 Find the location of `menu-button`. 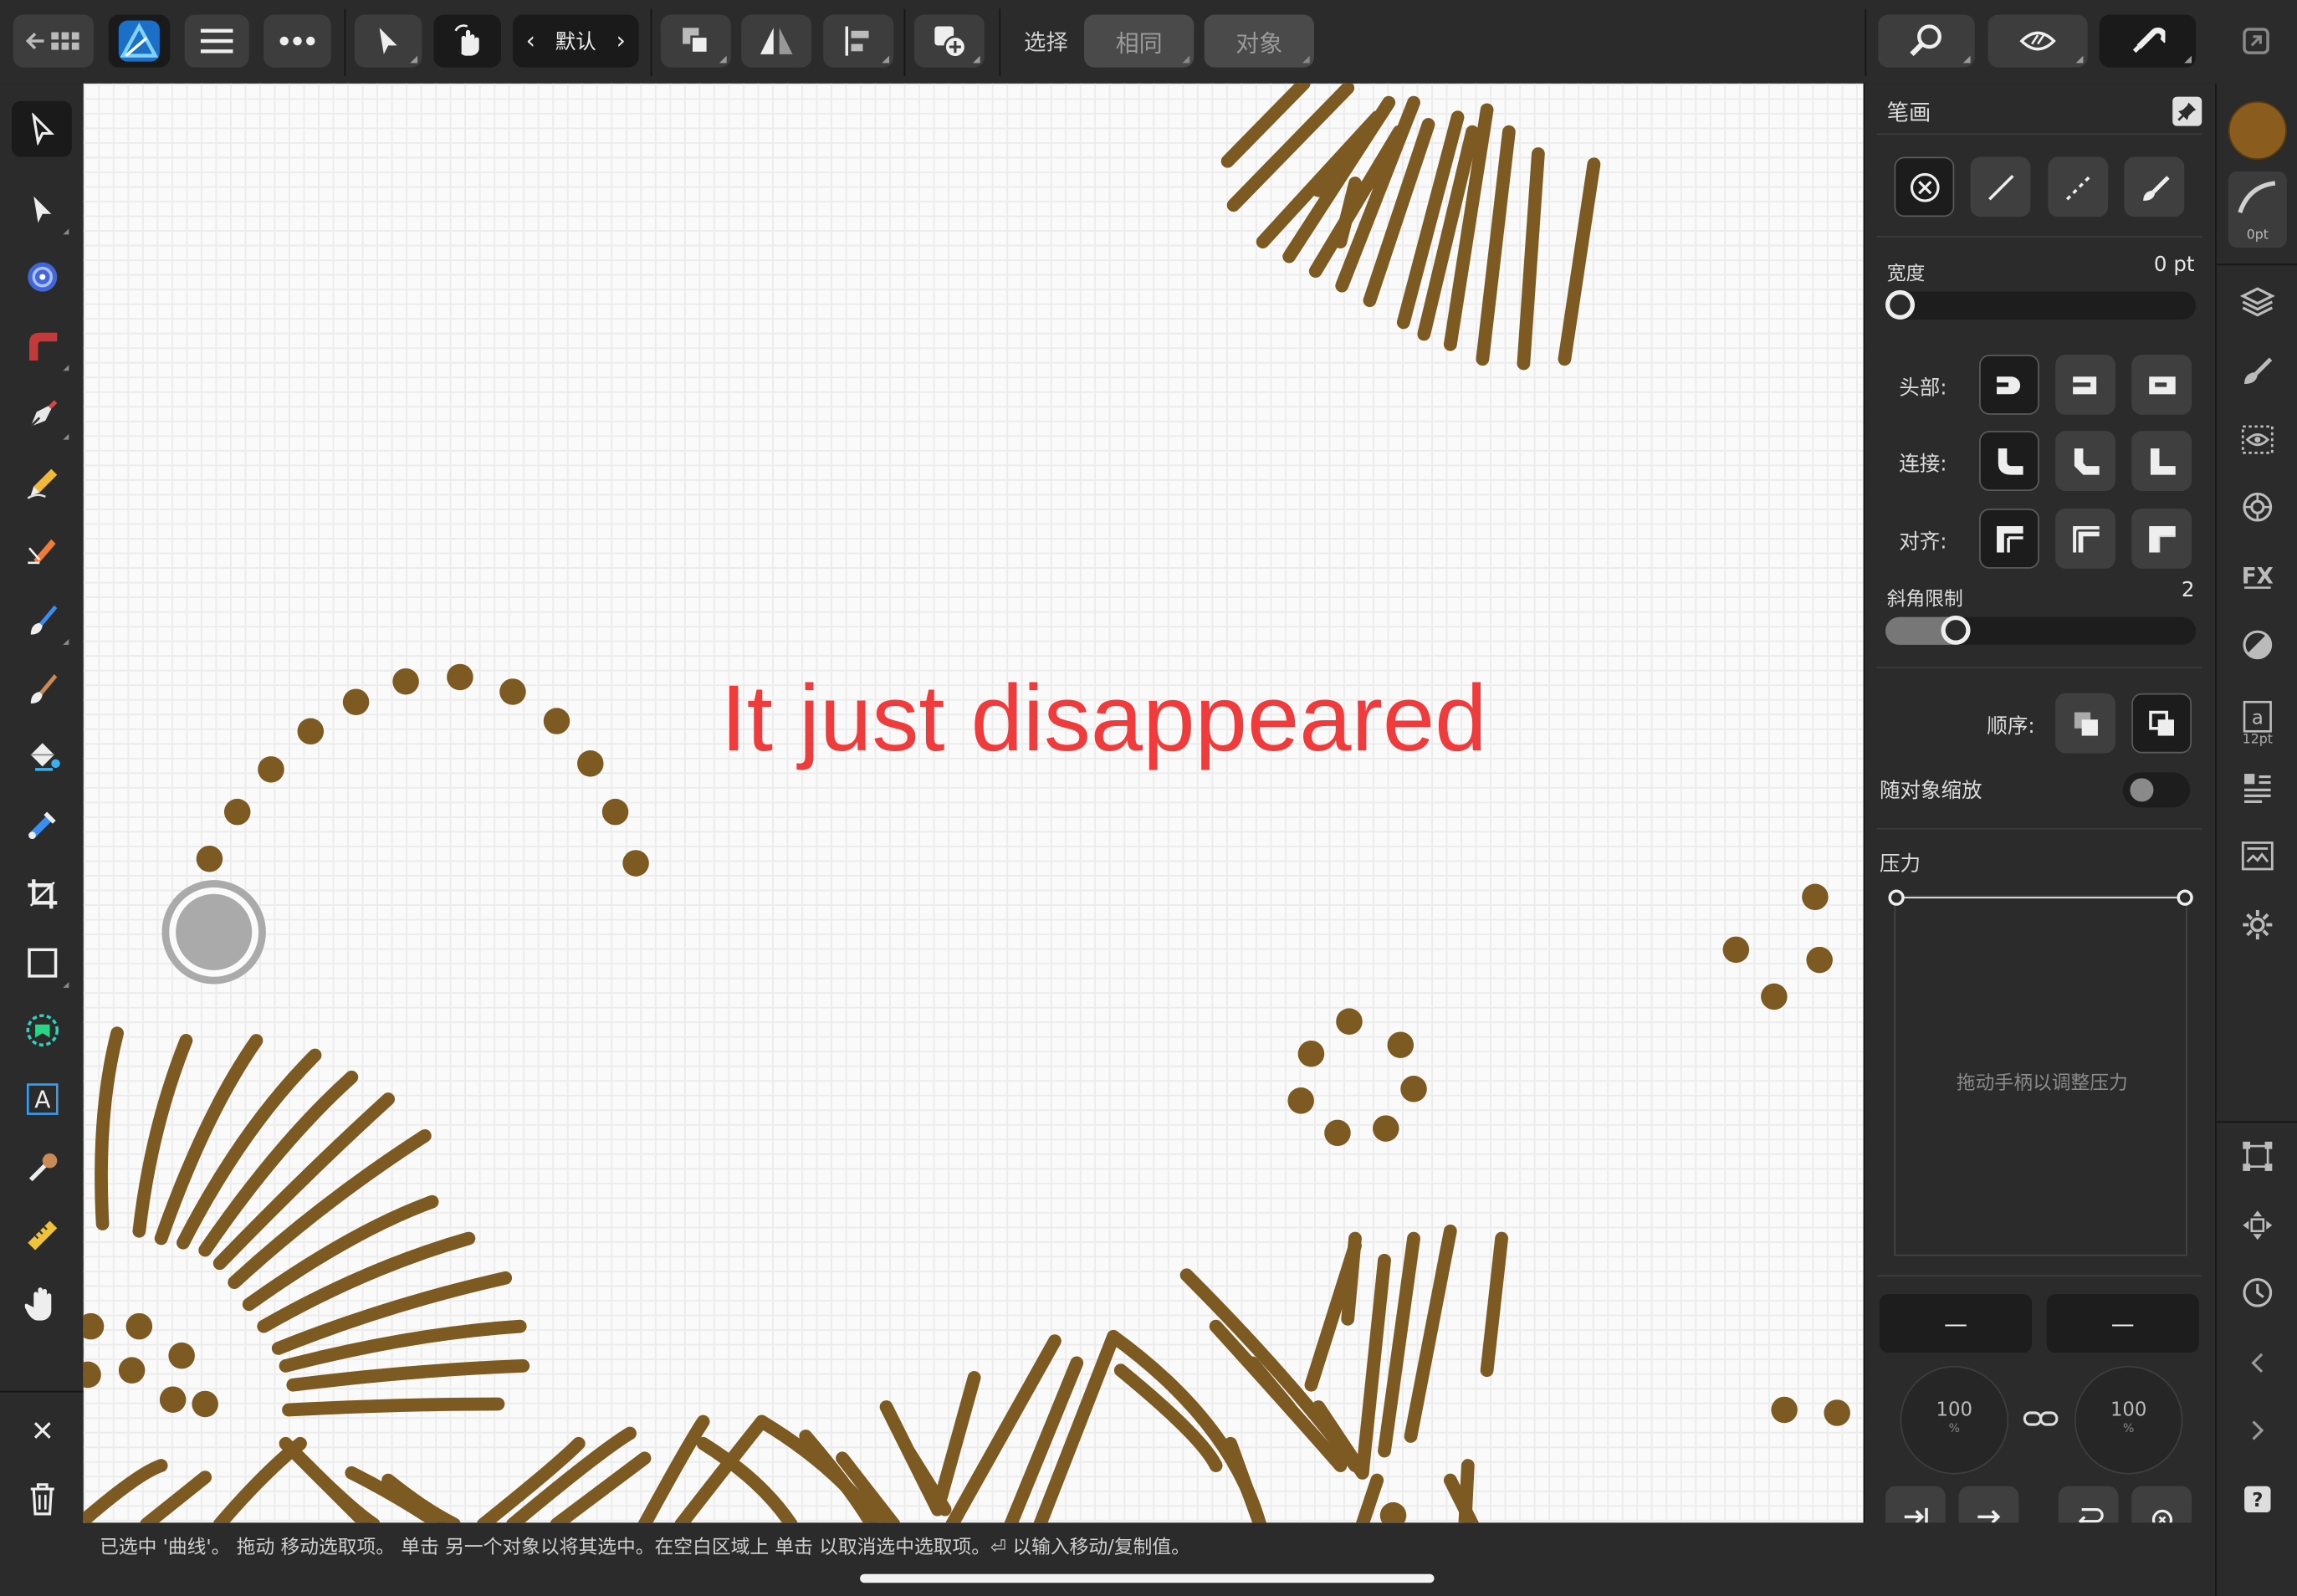

menu-button is located at coordinates (216, 41).